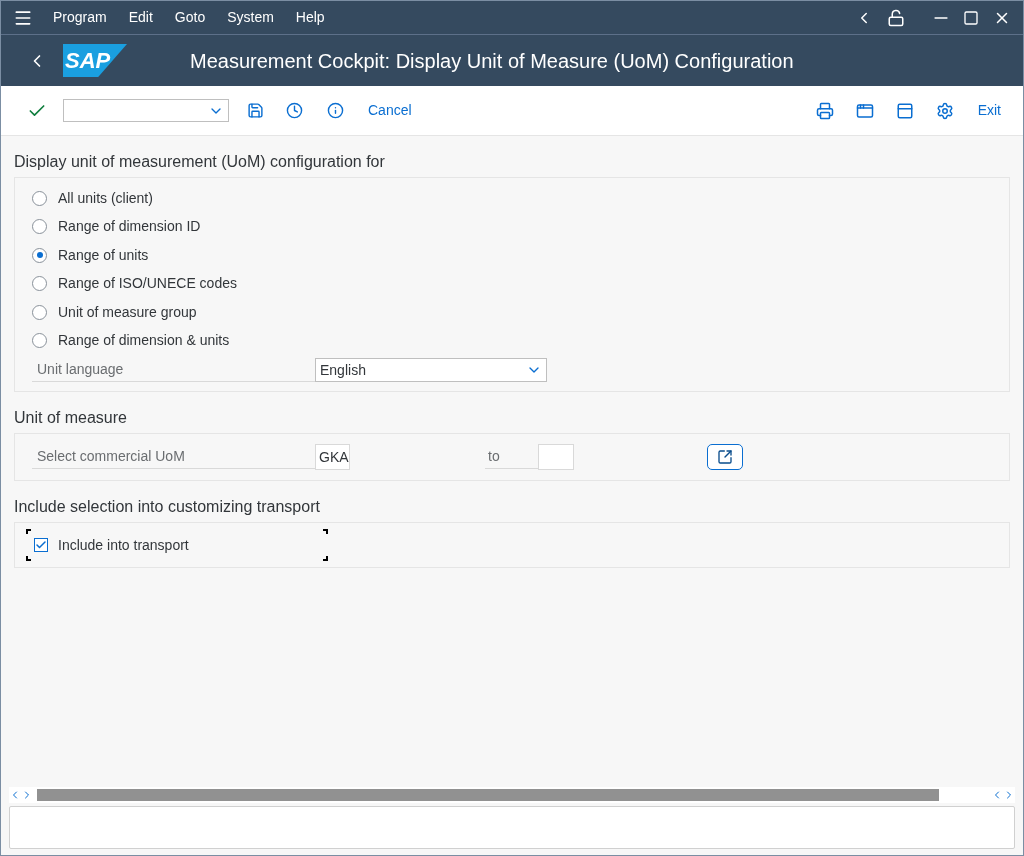  What do you see at coordinates (904, 110) in the screenshot?
I see `window-icon` at bounding box center [904, 110].